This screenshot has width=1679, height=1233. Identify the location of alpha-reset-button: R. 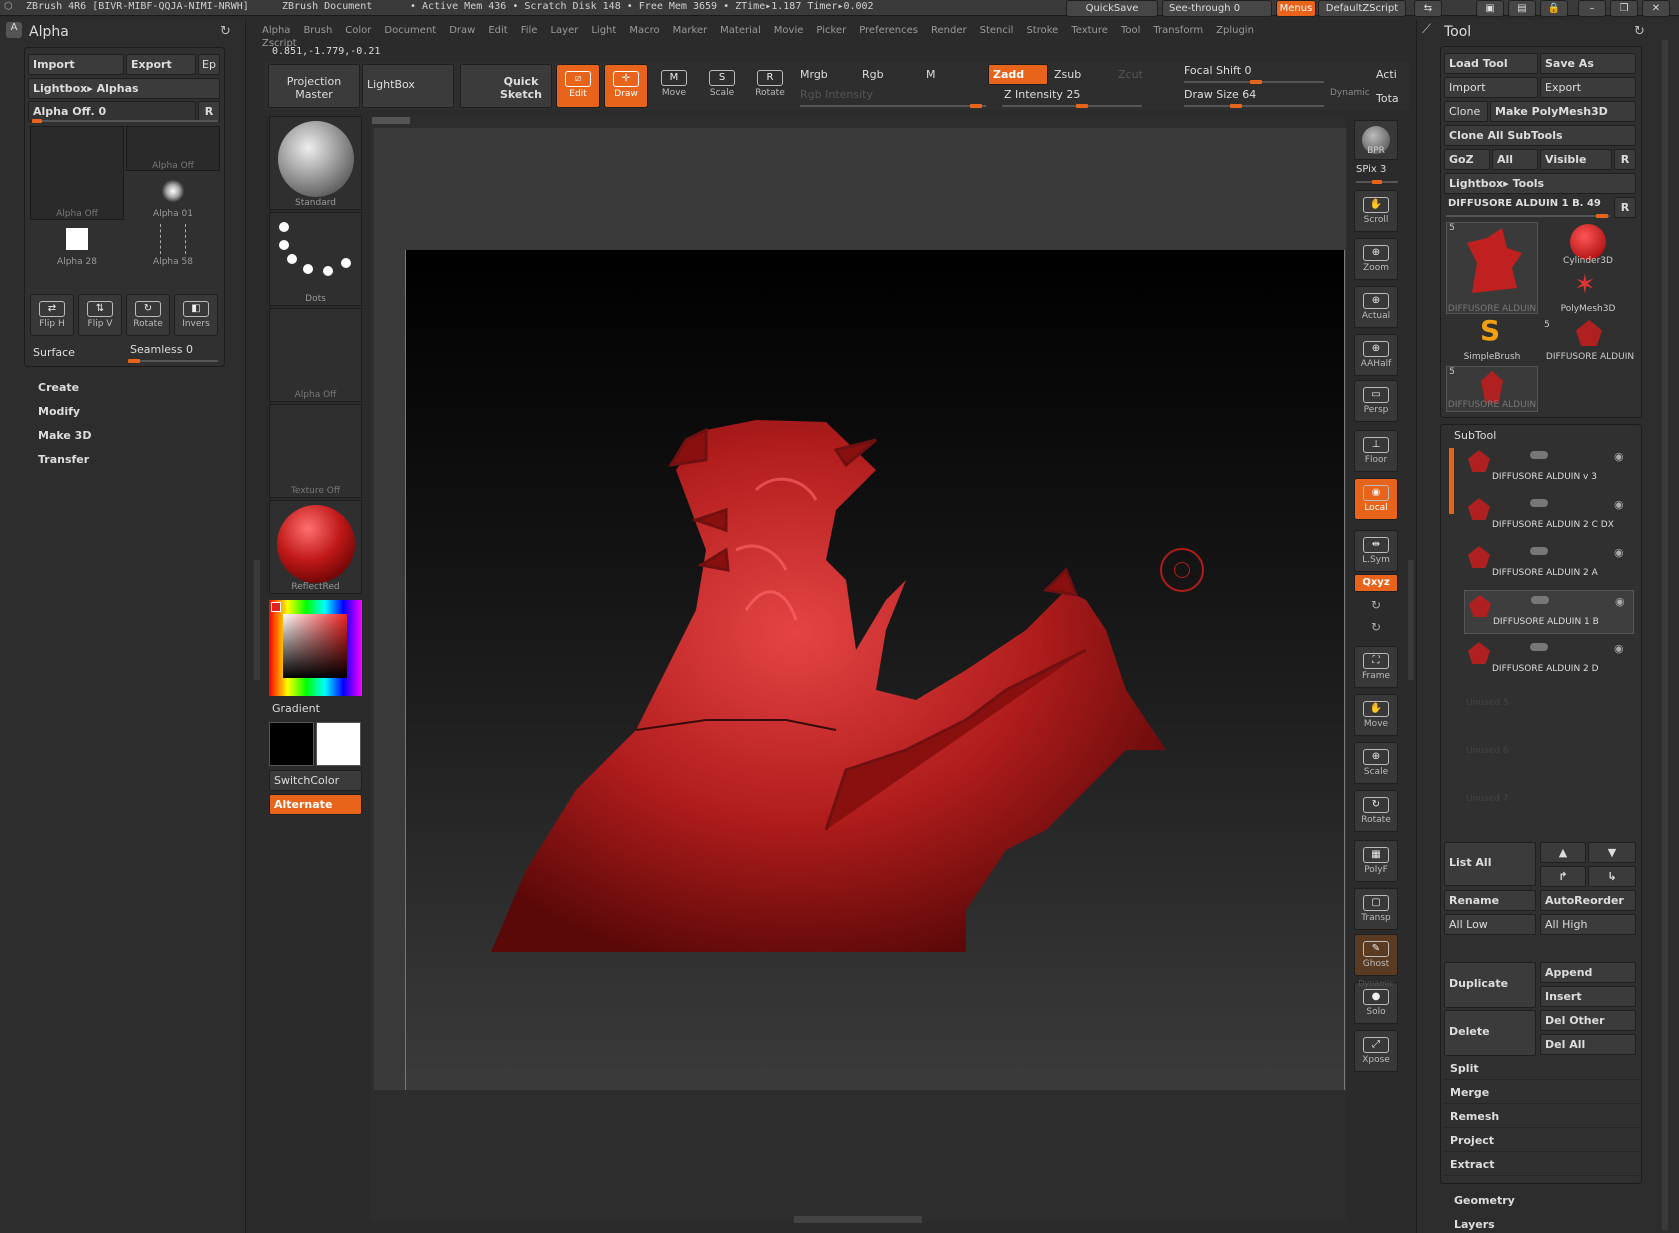
(209, 111).